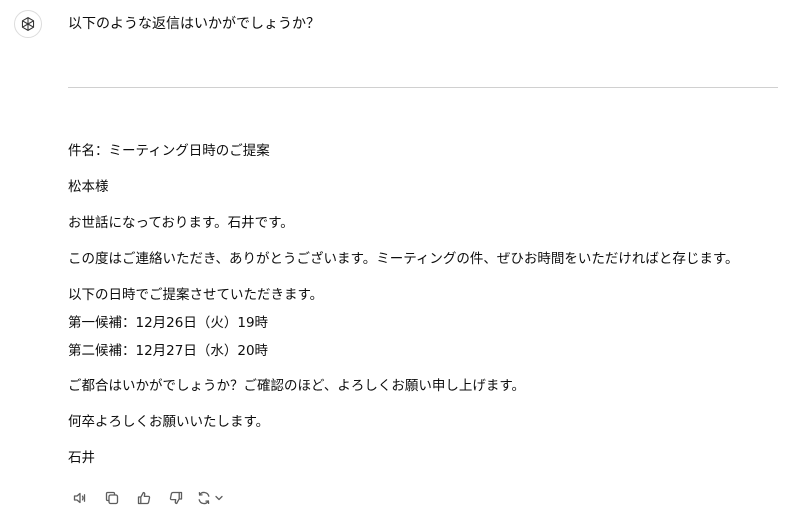  I want to click on read-aloud-button, so click(80, 498).